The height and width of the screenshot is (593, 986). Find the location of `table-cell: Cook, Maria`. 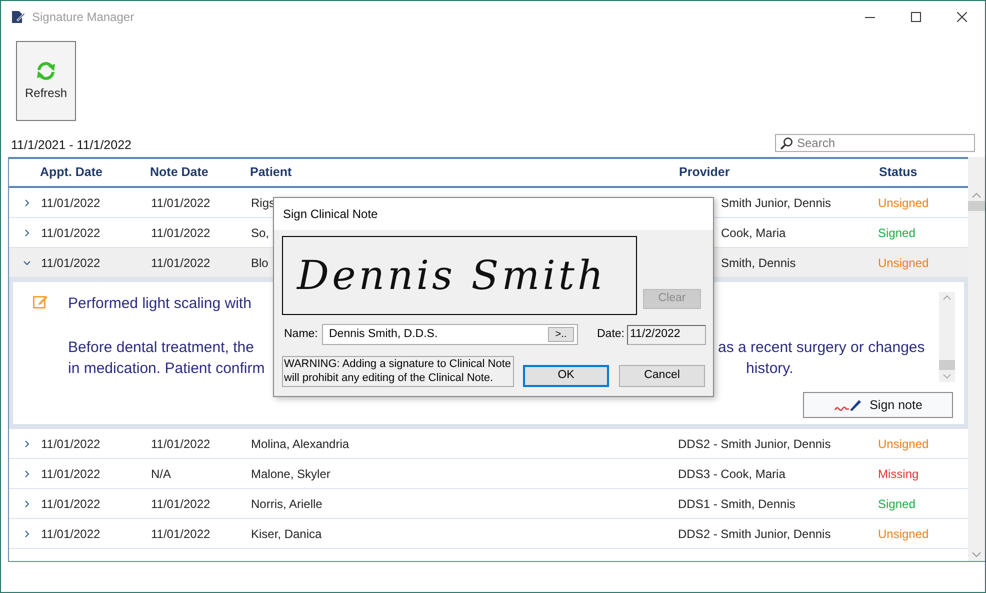

table-cell: Cook, Maria is located at coordinates (753, 233).